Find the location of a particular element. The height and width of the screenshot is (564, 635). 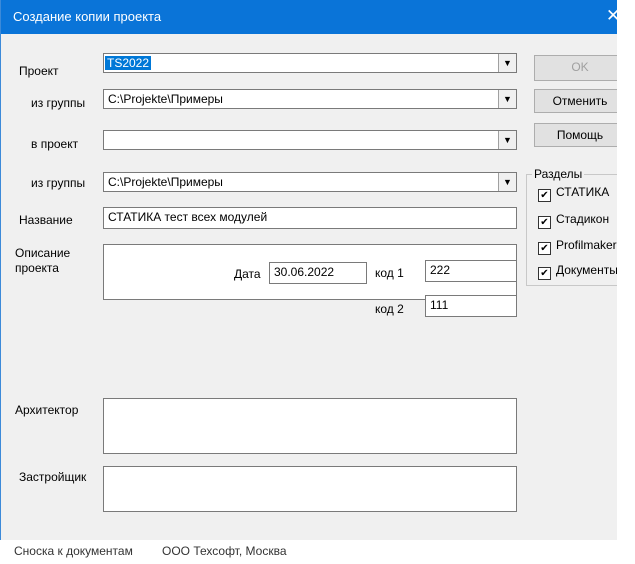

bottom-strip: Сноска к документам ООО Техсофт, Москва is located at coordinates (317, 552).